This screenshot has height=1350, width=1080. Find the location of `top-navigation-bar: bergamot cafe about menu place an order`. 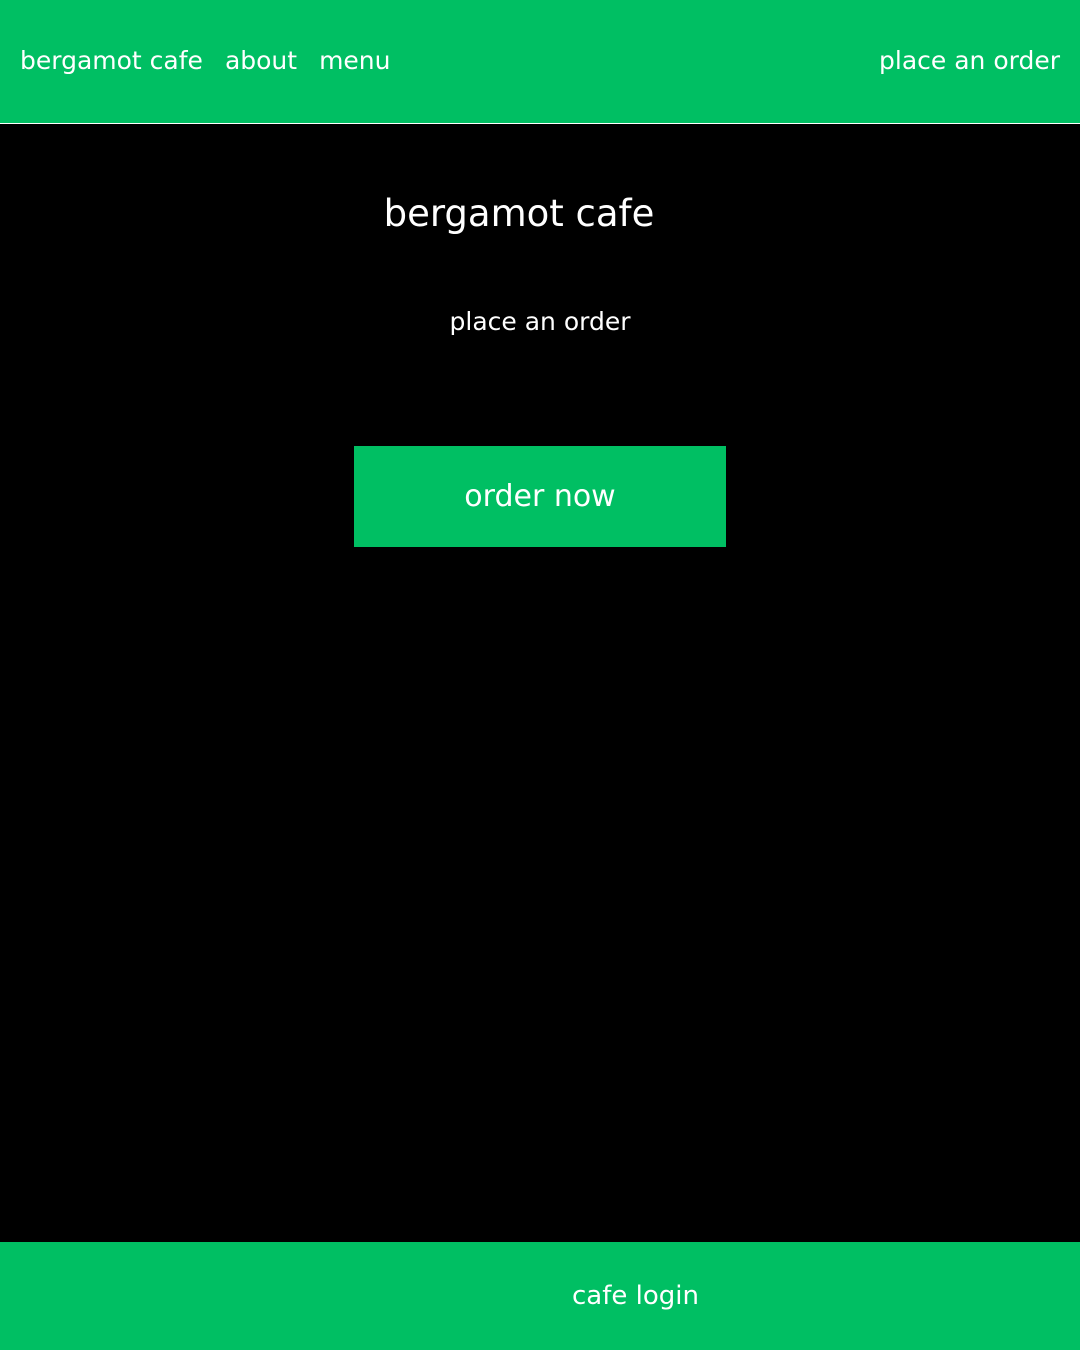

top-navigation-bar: bergamot cafe about menu place an order is located at coordinates (540, 62).